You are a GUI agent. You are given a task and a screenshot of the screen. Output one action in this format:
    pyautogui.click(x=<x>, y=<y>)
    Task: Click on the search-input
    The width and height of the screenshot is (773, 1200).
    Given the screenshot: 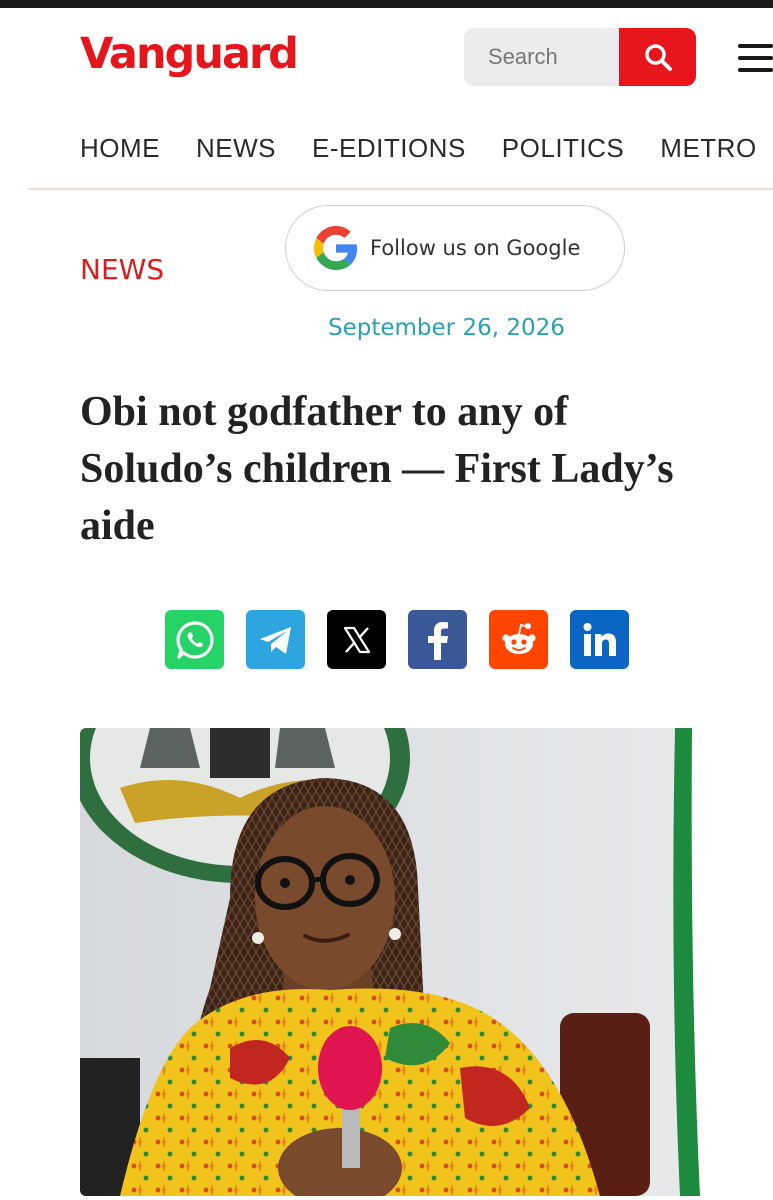 What is the action you would take?
    pyautogui.click(x=541, y=57)
    